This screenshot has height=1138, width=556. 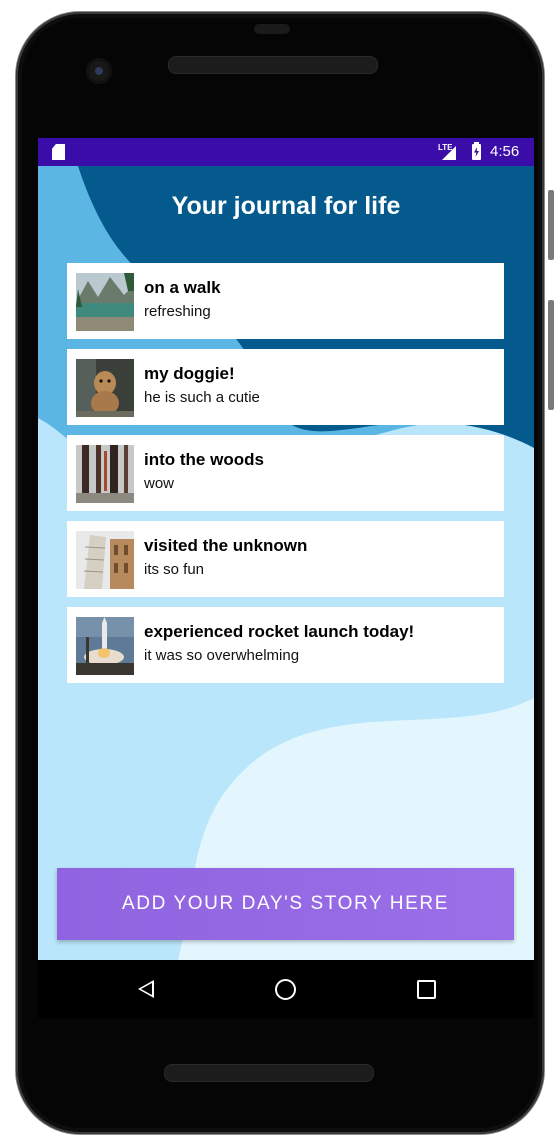 What do you see at coordinates (286, 152) in the screenshot?
I see `status-bar: LTE 4:56` at bounding box center [286, 152].